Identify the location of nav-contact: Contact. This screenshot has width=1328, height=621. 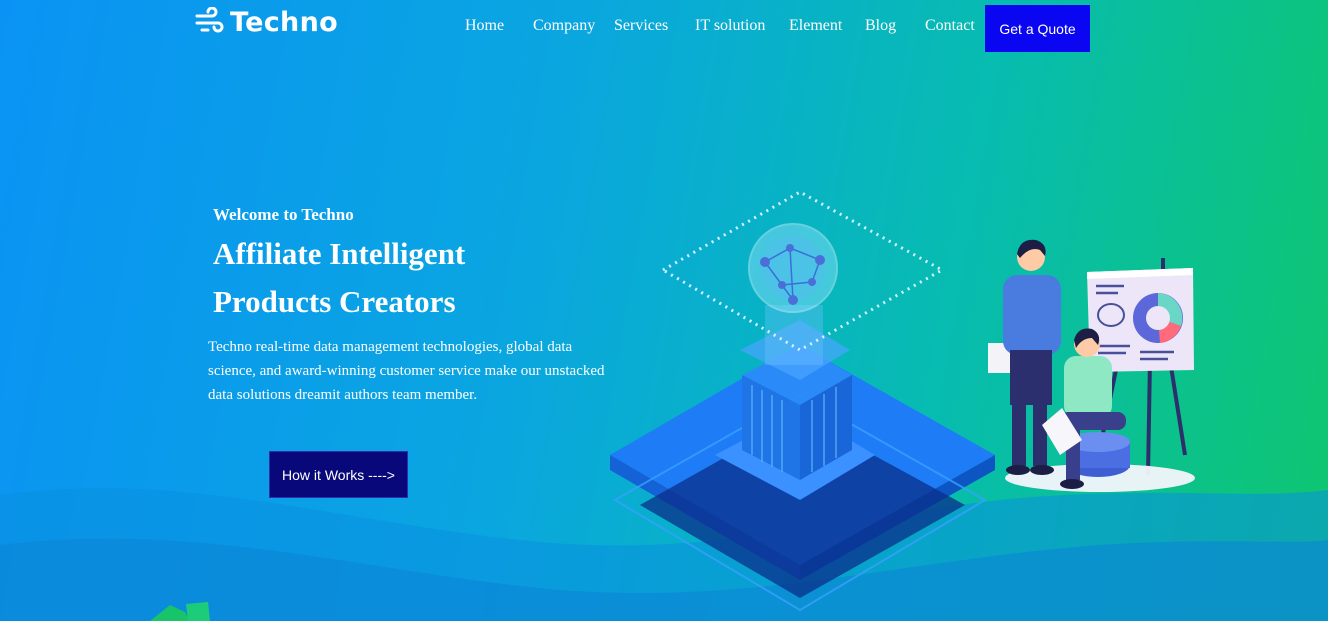
(950, 26).